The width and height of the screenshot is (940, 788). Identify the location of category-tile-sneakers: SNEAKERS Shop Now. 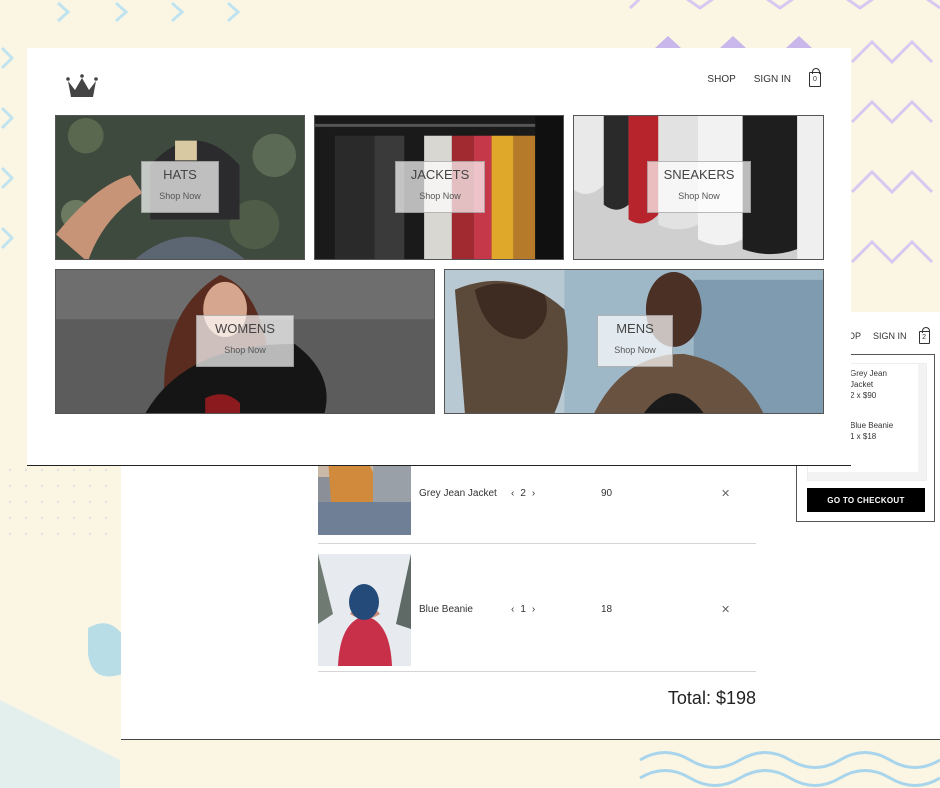
(698, 187).